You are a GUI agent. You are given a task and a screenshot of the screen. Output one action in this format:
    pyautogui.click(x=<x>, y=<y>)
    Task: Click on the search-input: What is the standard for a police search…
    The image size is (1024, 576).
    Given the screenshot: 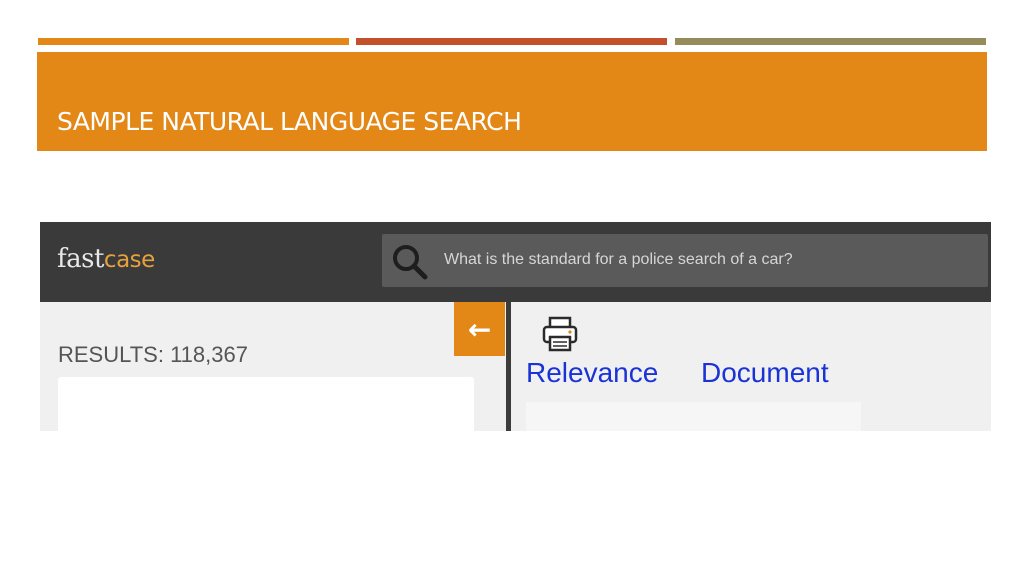 What is the action you would take?
    pyautogui.click(x=618, y=260)
    